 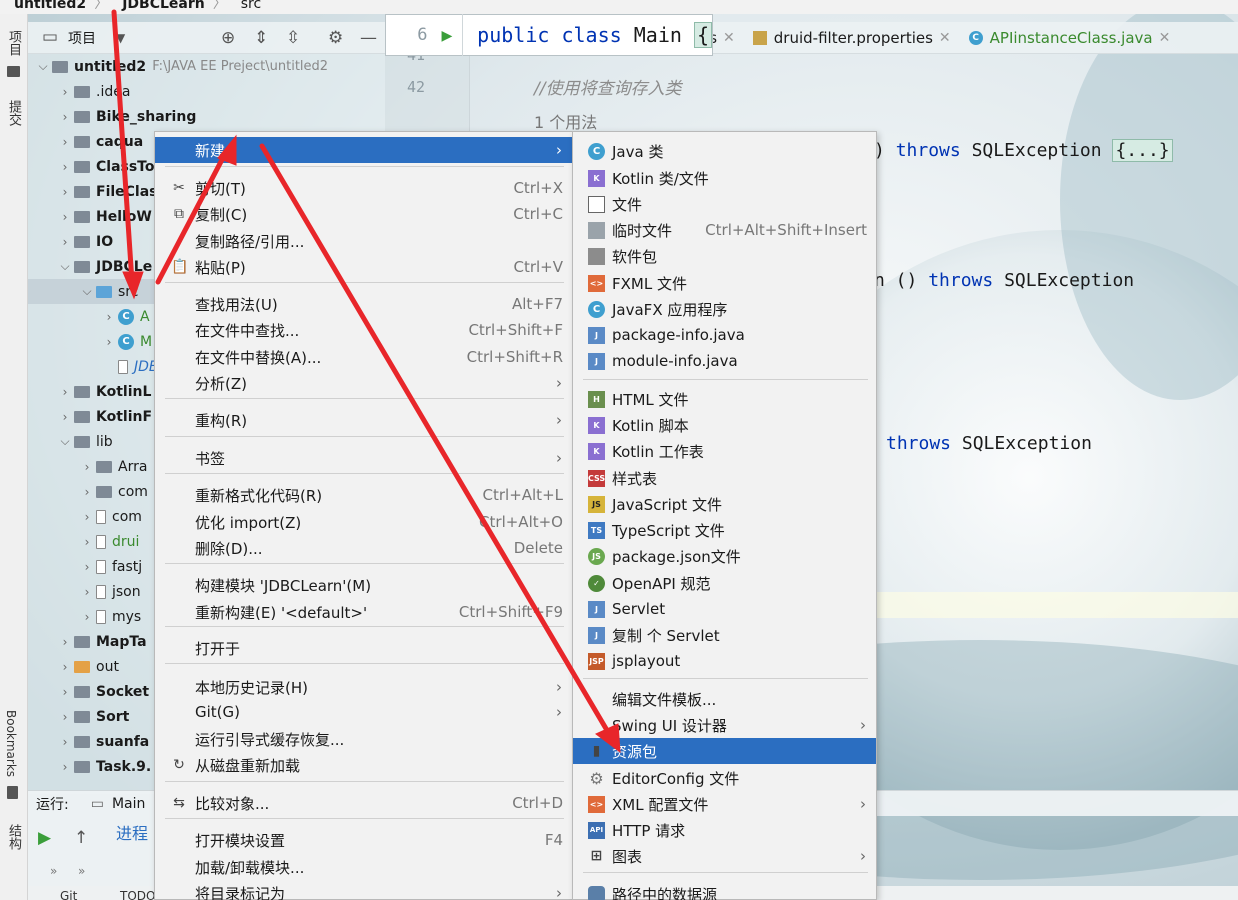 I want to click on new-submenu-item: Jmodule-info.java, so click(x=724, y=361).